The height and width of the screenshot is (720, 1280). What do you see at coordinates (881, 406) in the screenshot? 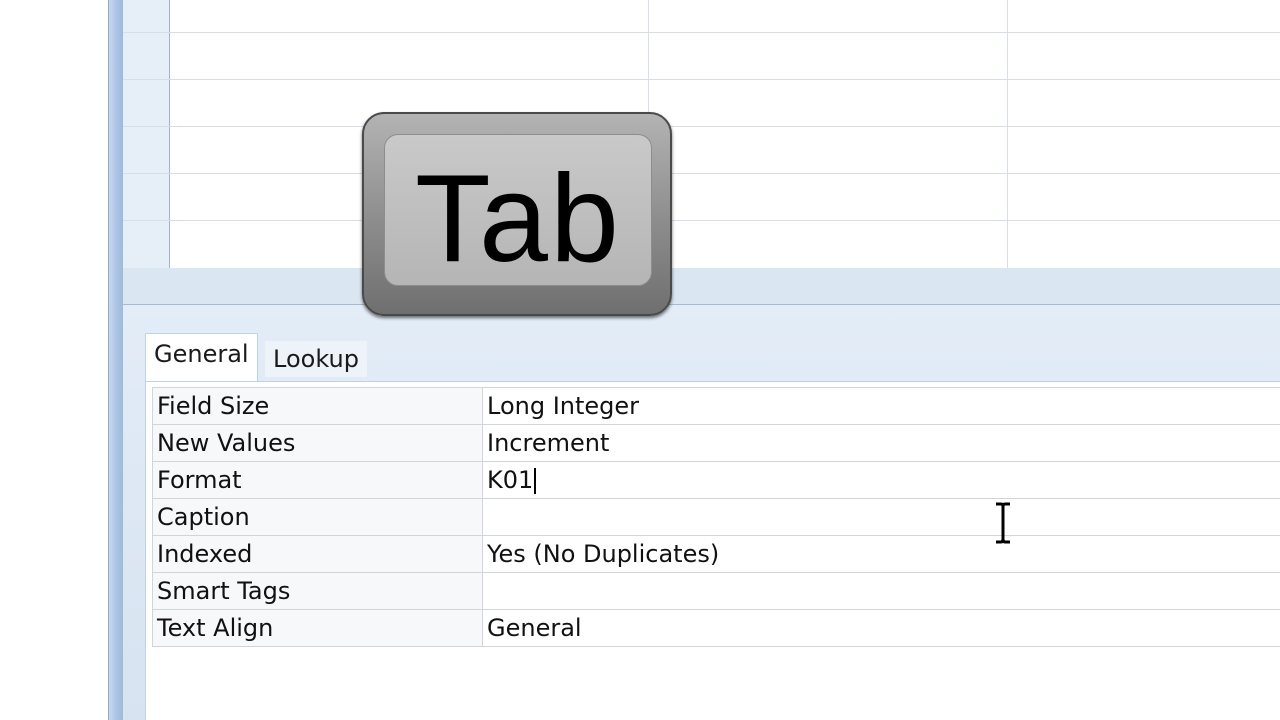
I see `property-value-field: Long Integer` at bounding box center [881, 406].